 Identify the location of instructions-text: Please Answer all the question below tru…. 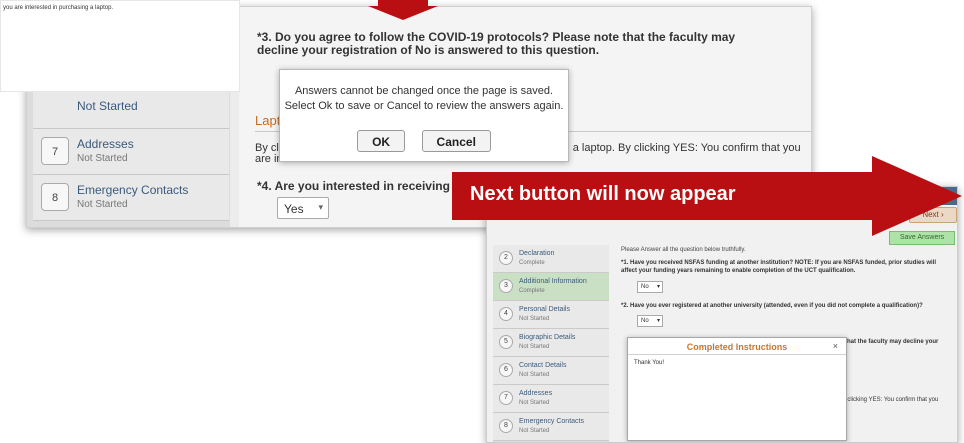
(683, 250).